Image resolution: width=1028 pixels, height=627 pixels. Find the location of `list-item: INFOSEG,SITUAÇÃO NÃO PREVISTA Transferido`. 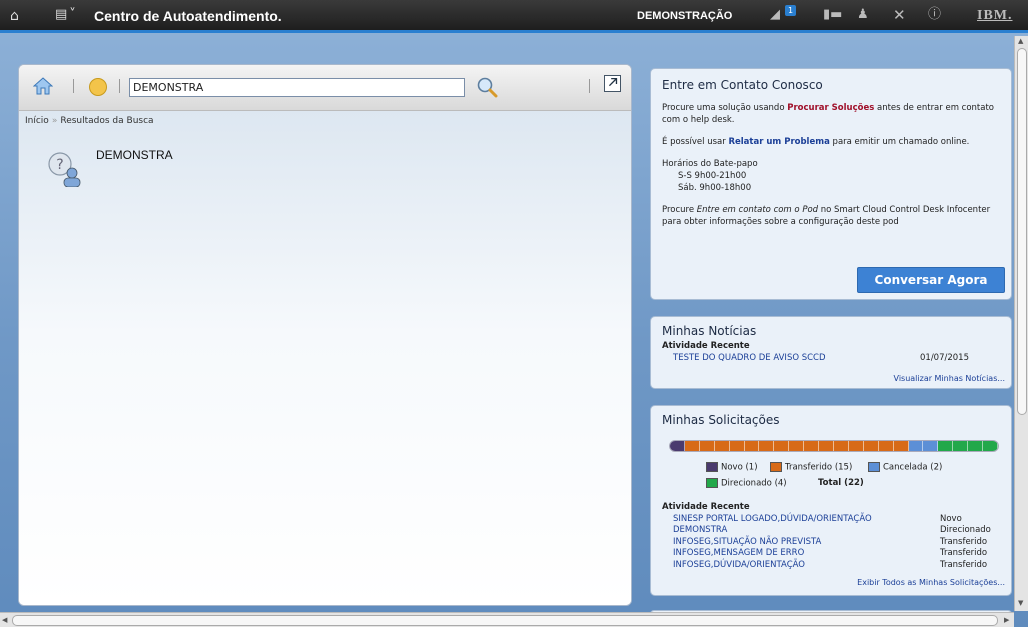

list-item: INFOSEG,SITUAÇÃO NÃO PREVISTA Transferido is located at coordinates (832, 543).